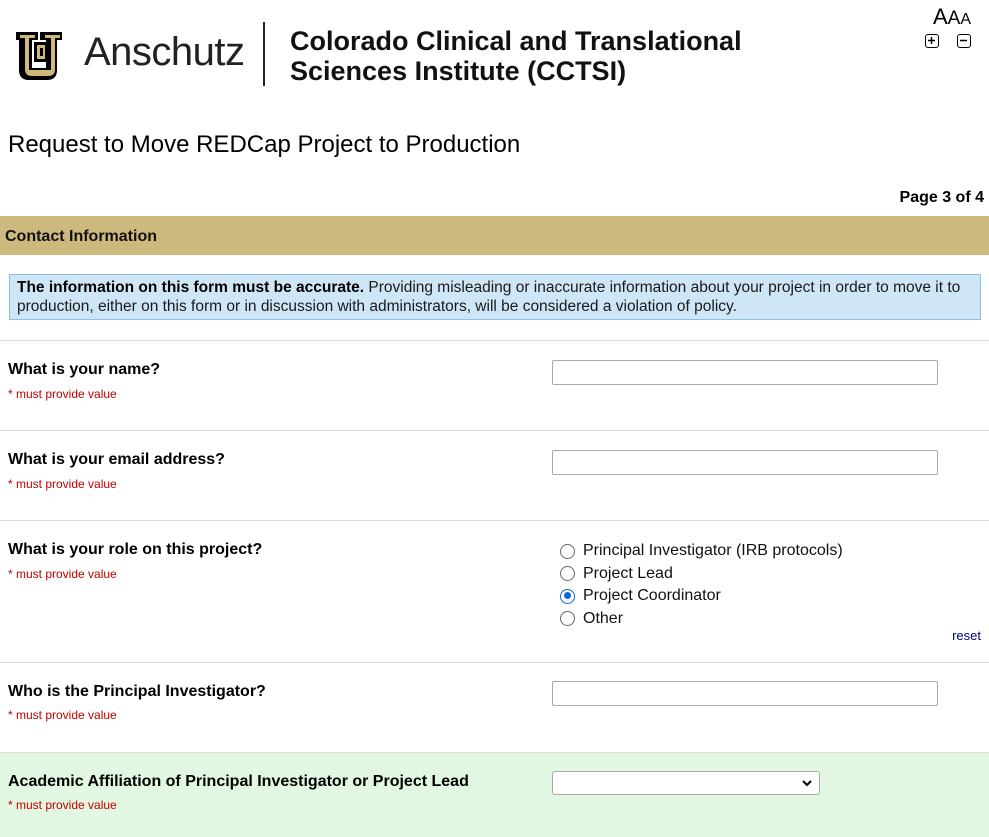 The image size is (989, 837). Describe the element at coordinates (940, 16) in the screenshot. I see `font-size-large: A` at that location.